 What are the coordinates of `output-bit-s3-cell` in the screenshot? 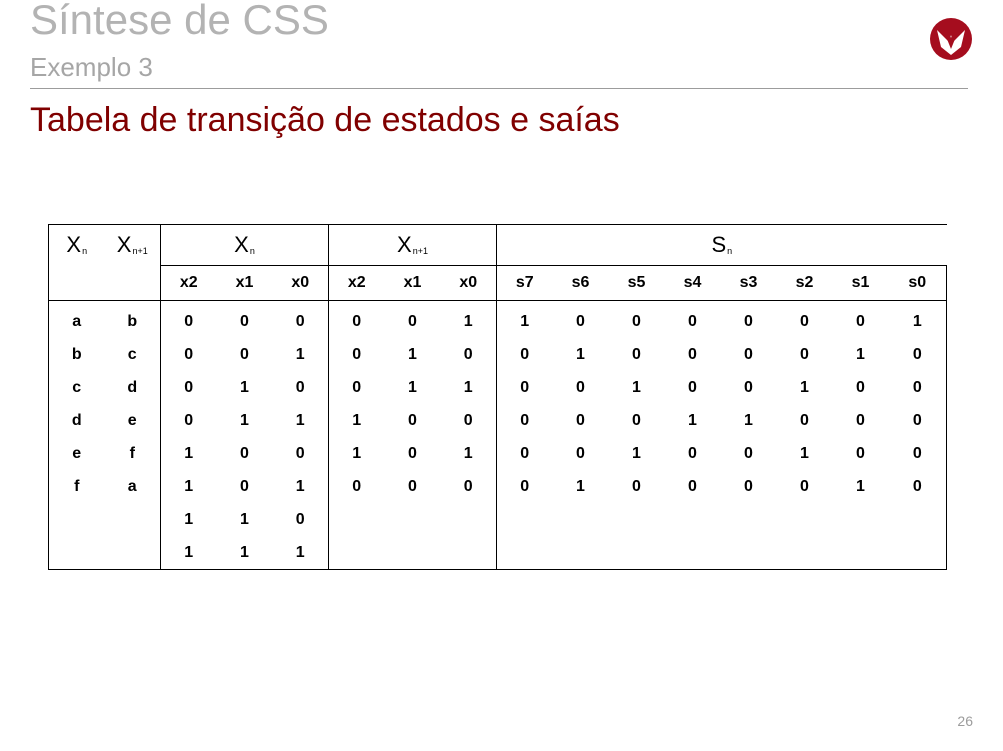 It's located at (749, 519).